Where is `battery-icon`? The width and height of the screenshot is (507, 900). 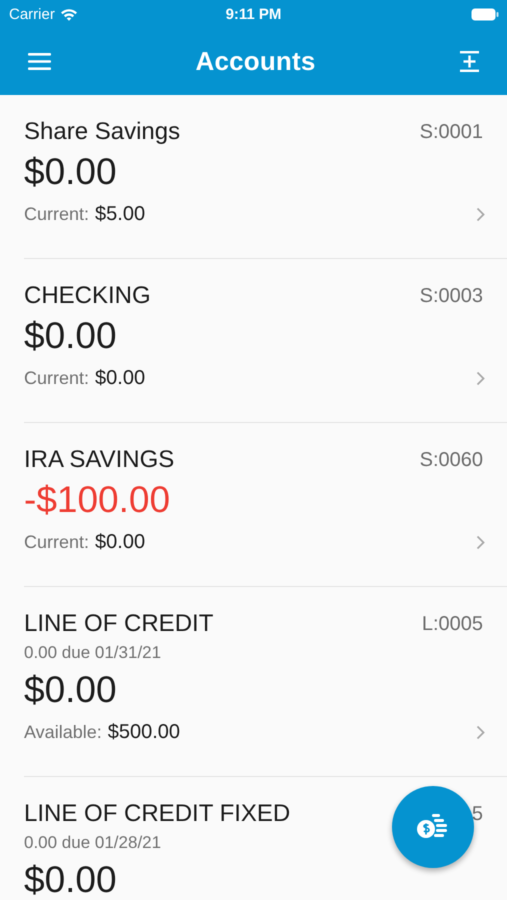 battery-icon is located at coordinates (485, 14).